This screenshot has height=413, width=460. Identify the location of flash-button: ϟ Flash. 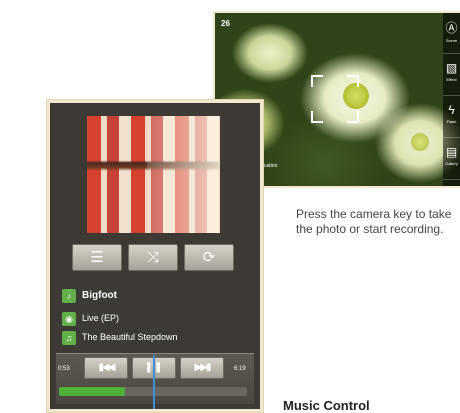
(451, 117).